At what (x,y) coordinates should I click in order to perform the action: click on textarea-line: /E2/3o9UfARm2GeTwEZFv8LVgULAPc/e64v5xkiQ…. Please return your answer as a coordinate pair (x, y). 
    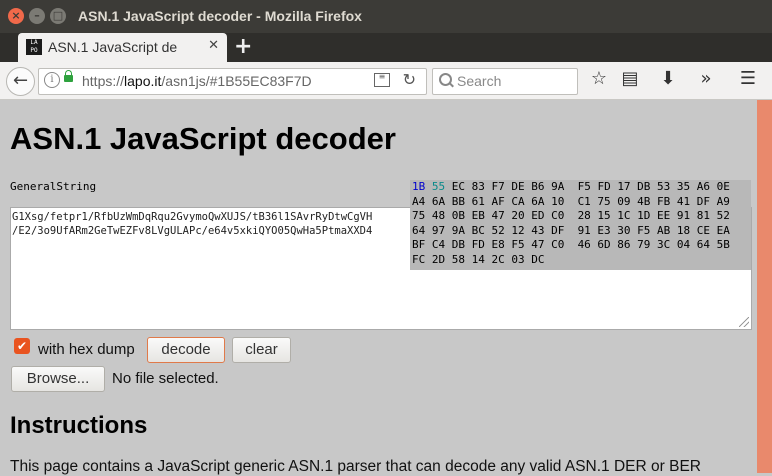
    Looking at the image, I should click on (192, 231).